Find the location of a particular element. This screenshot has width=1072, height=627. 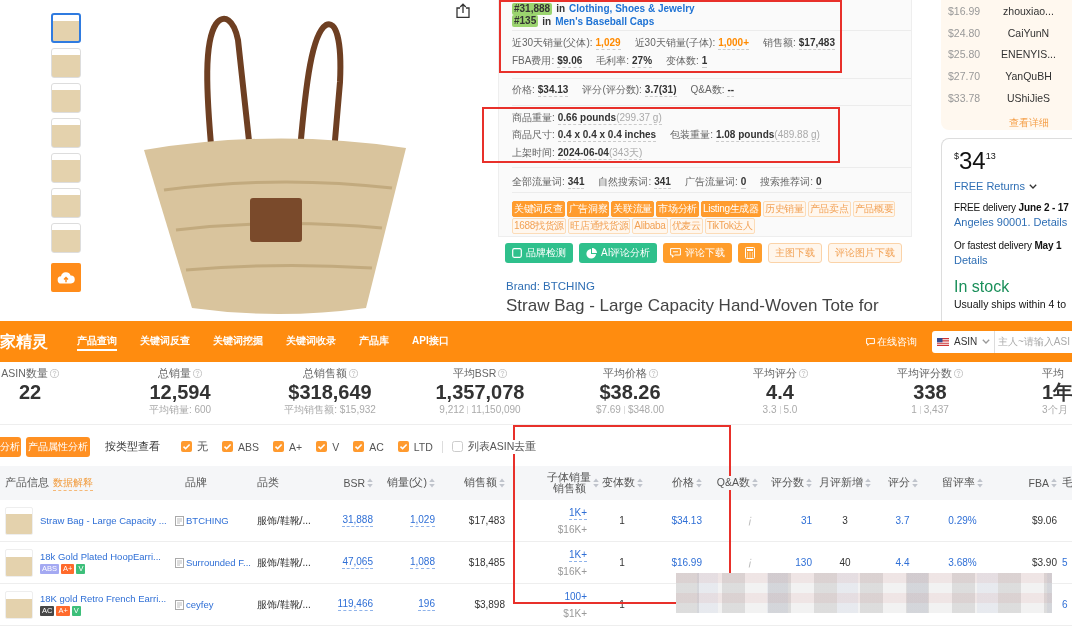

table-link: 47,065 is located at coordinates (357, 562).